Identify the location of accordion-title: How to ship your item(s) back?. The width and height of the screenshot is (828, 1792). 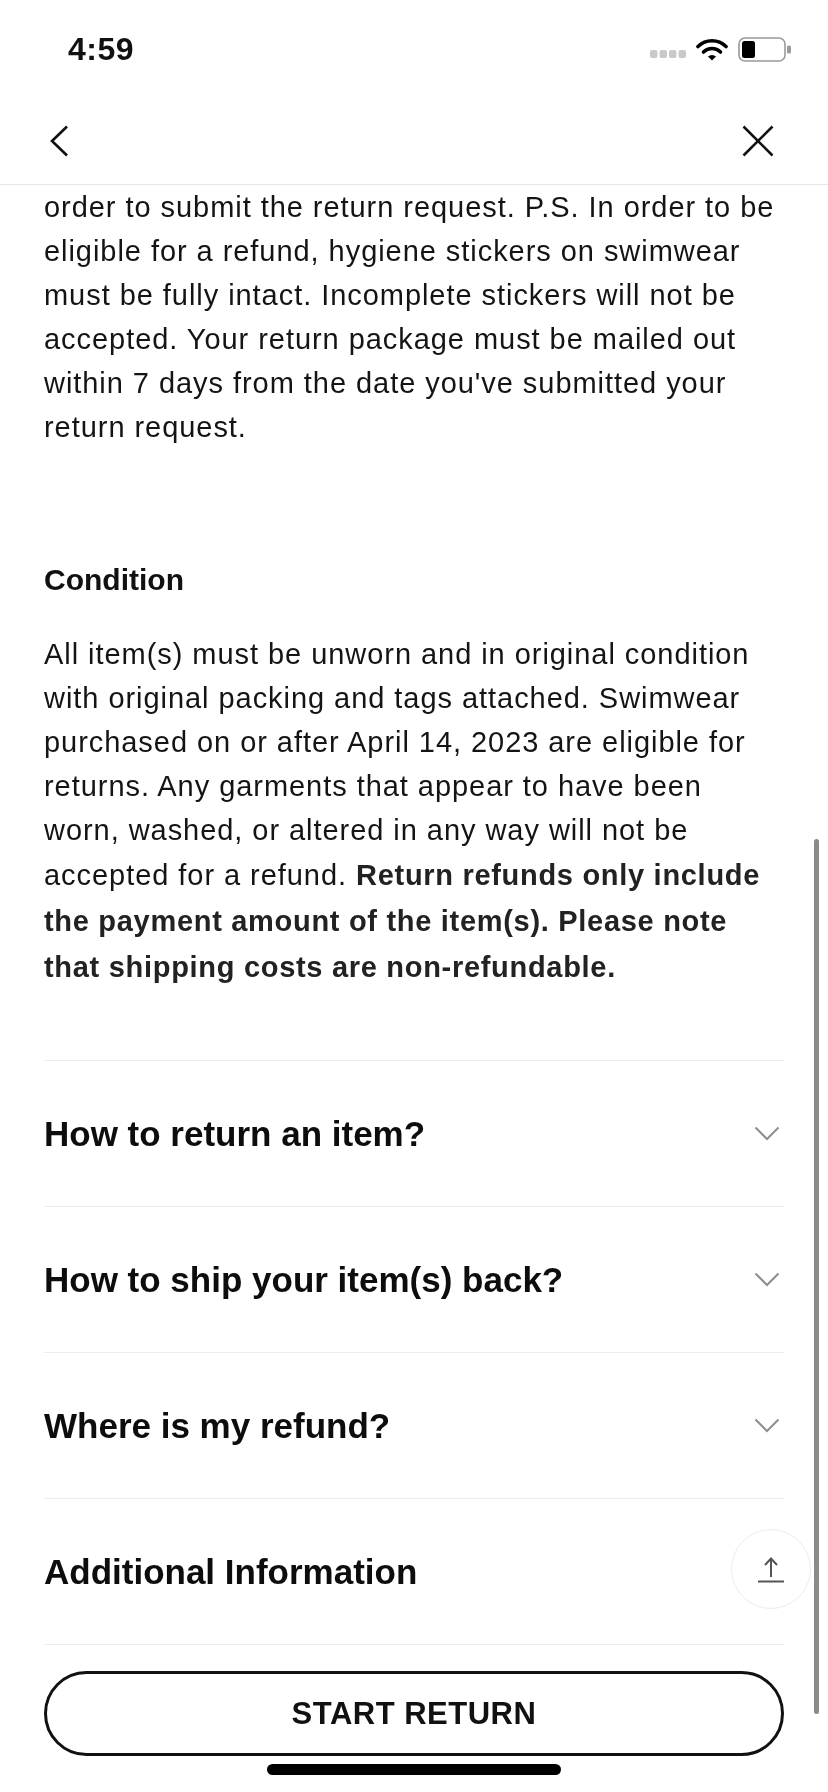
(304, 1279).